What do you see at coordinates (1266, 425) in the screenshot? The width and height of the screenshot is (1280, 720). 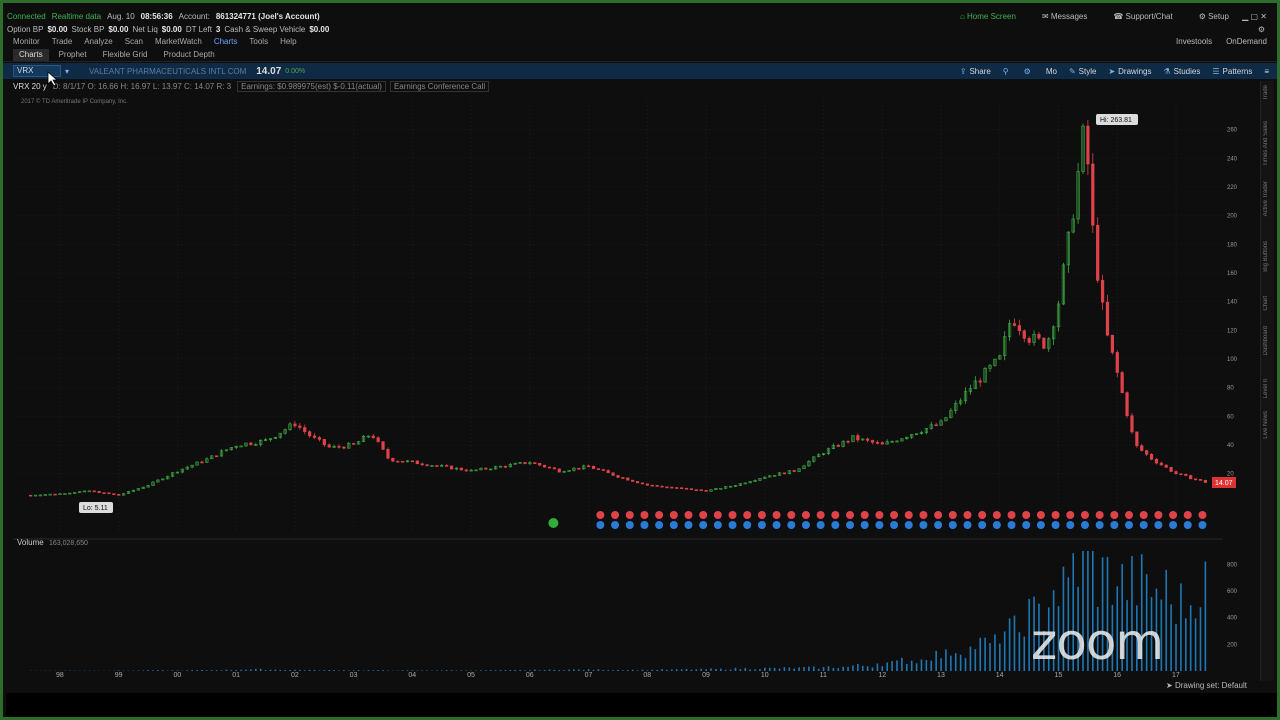 I see `rail-live-news: Live News` at bounding box center [1266, 425].